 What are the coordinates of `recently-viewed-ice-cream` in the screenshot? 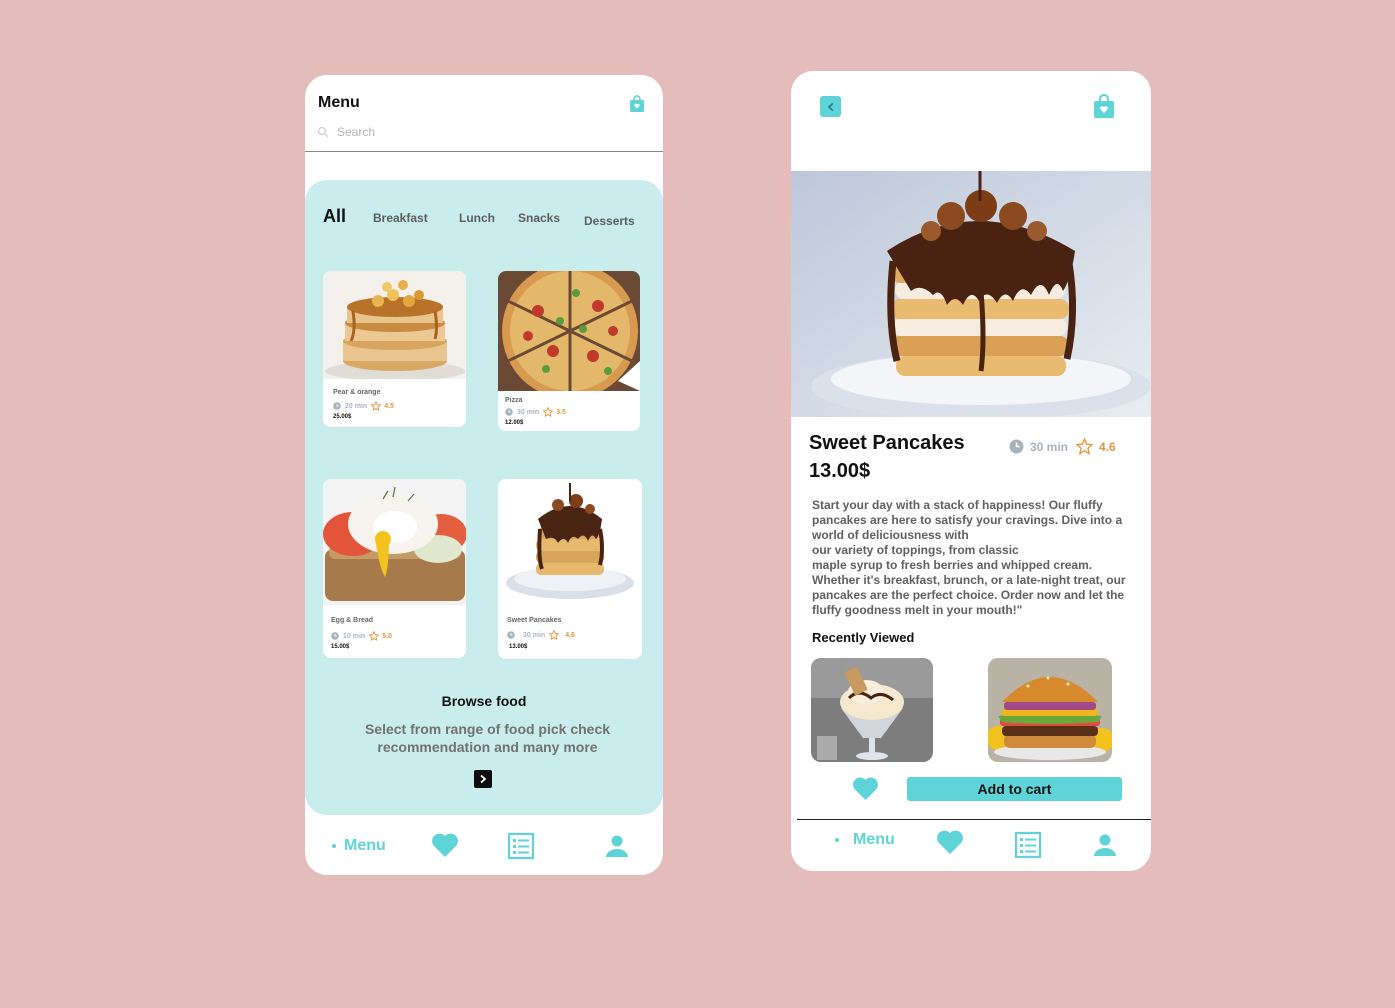 It's located at (872, 710).